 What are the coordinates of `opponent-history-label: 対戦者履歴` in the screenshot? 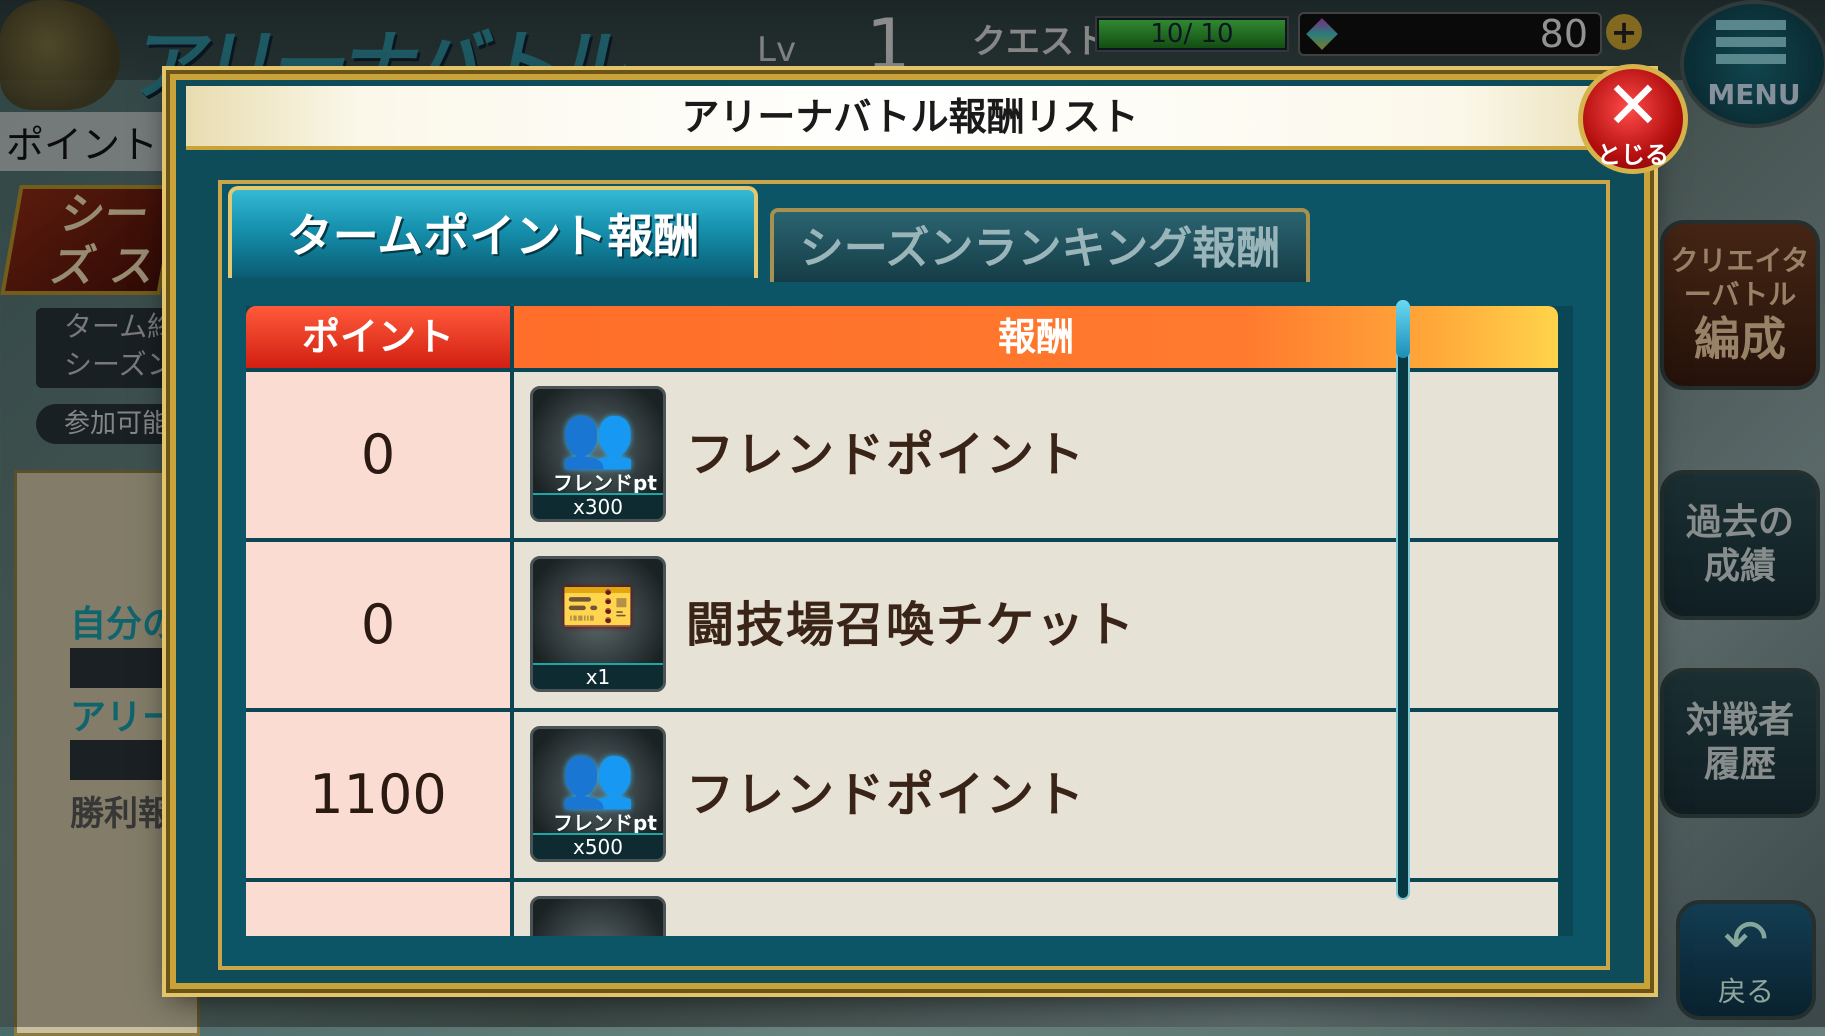 It's located at (1739, 742).